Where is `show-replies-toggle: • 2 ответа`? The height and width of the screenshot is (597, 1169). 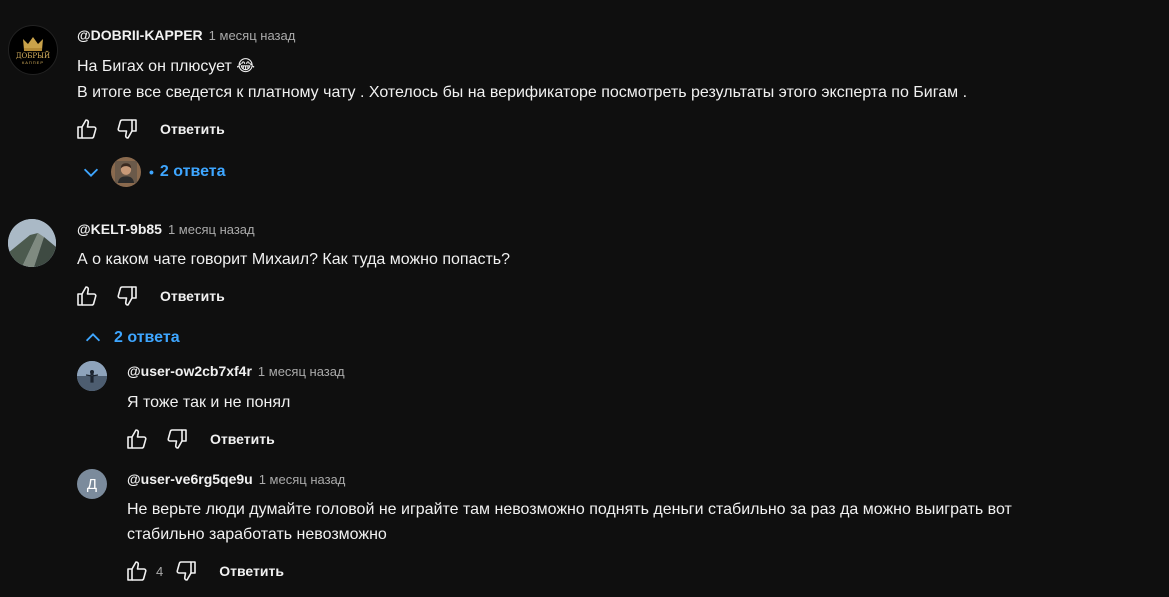
show-replies-toggle: • 2 ответа is located at coordinates (153, 172).